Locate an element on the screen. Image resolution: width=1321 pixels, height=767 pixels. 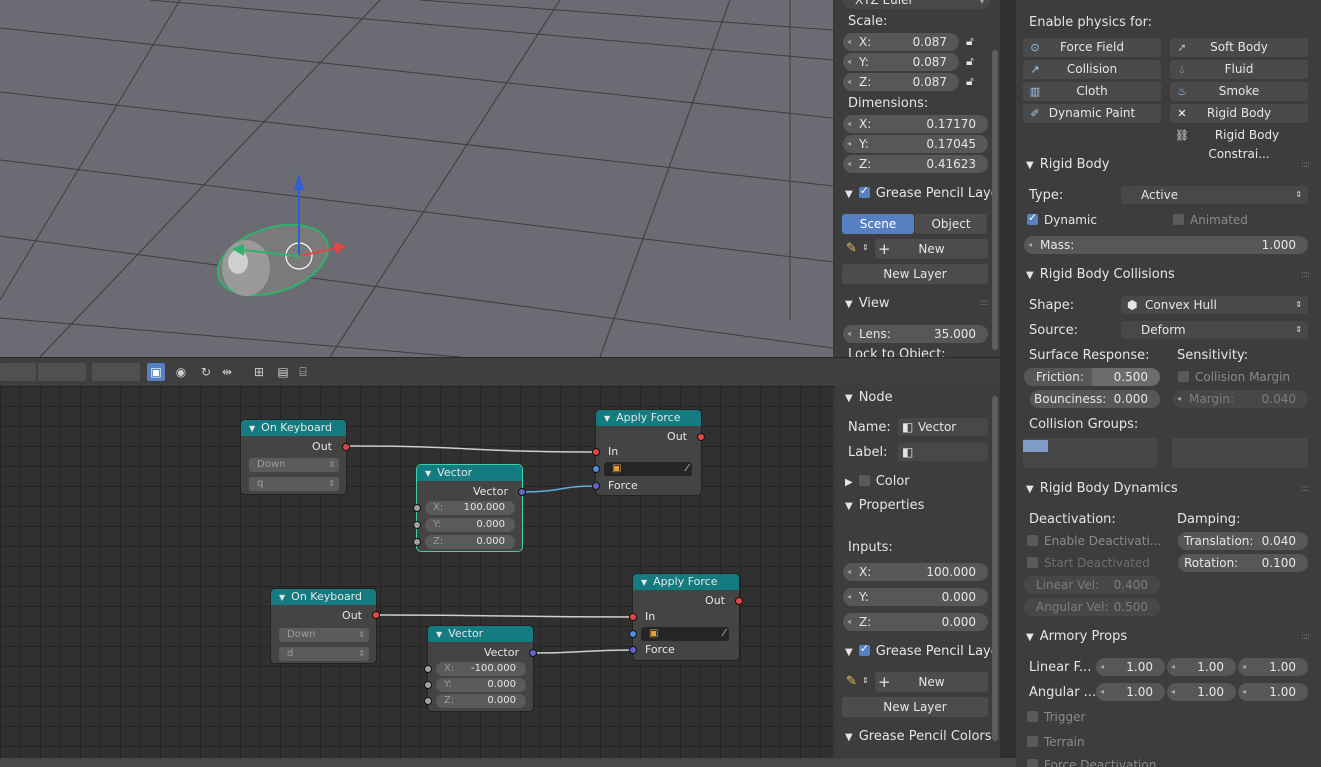
collision-groups-grid-right is located at coordinates (1240, 453).